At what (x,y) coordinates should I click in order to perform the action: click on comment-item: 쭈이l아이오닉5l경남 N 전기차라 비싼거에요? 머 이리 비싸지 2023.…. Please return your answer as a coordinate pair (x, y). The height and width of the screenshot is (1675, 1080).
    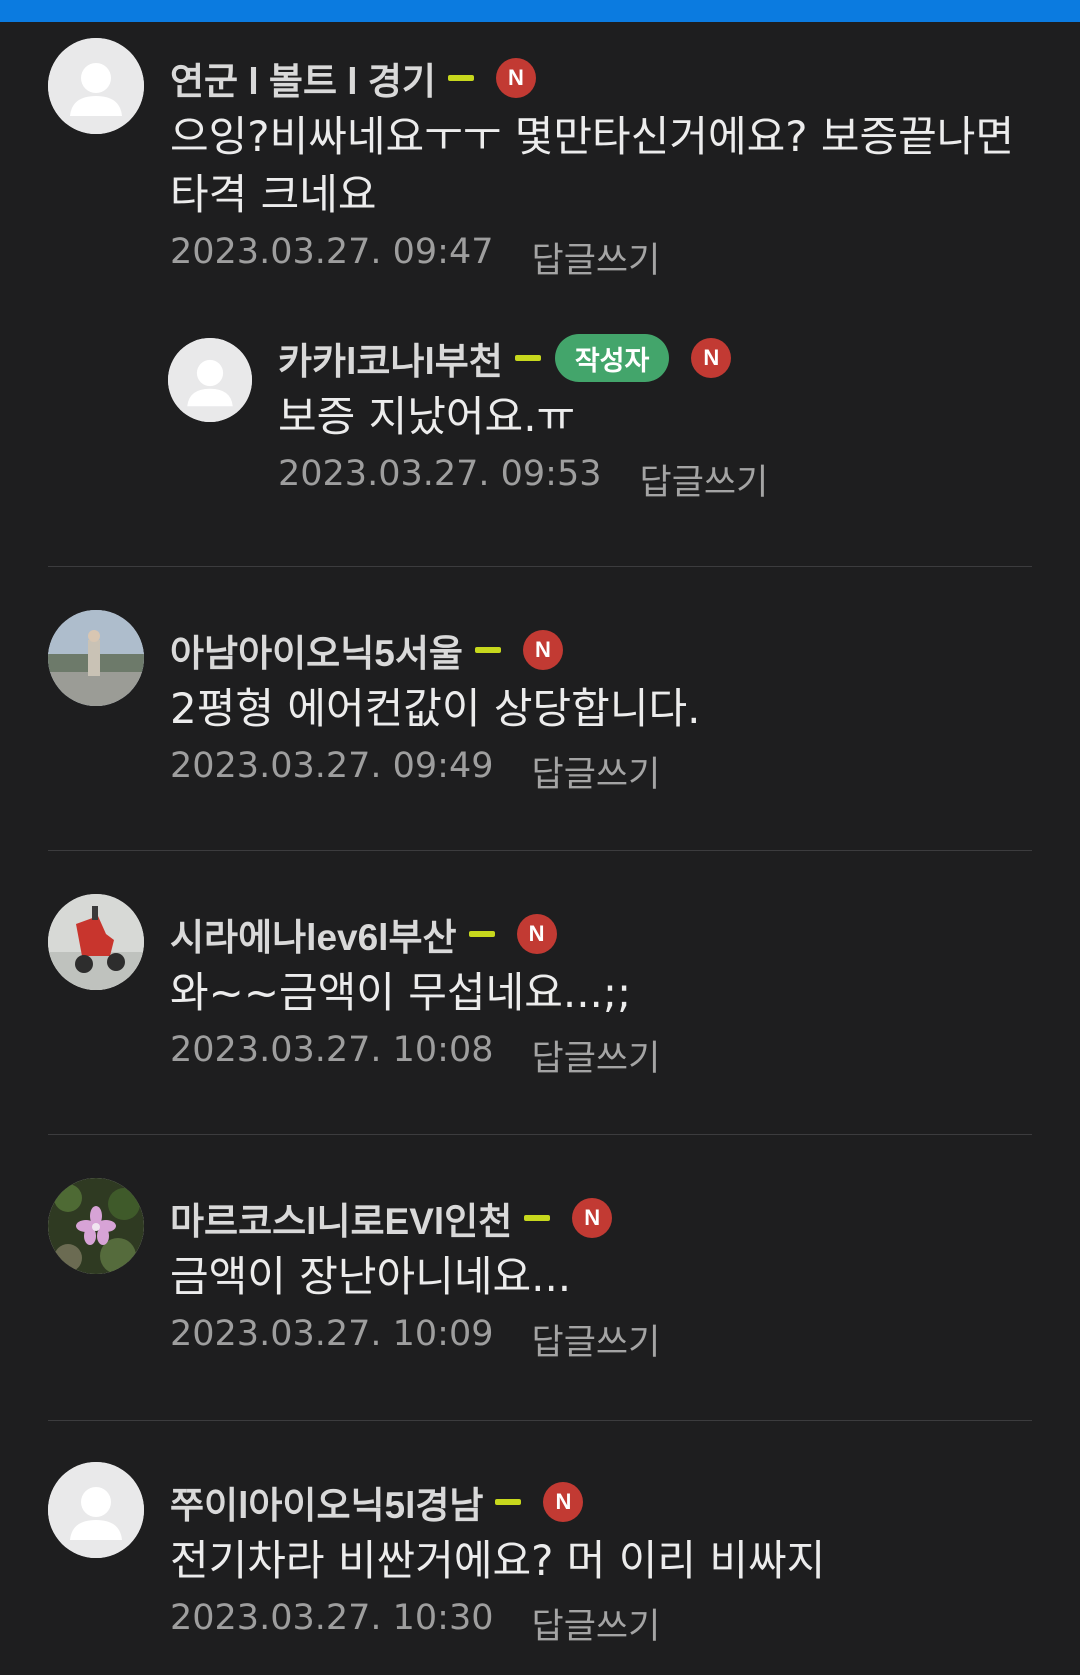
    Looking at the image, I should click on (540, 1568).